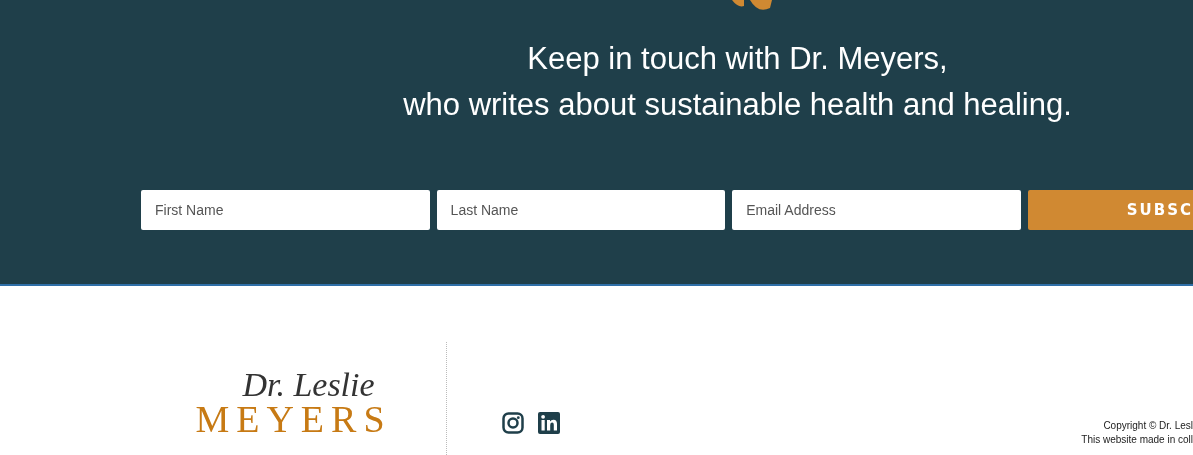 This screenshot has height=455, width=1193. What do you see at coordinates (1110, 210) in the screenshot?
I see `subscribe-button: SUBSC` at bounding box center [1110, 210].